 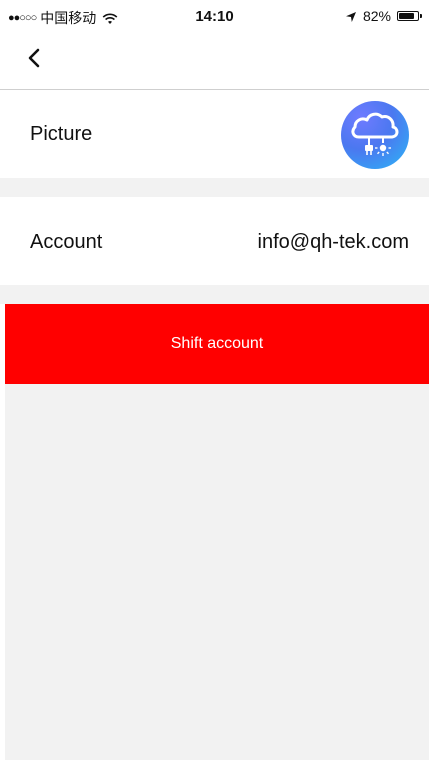 I want to click on signal-strength: ●●○○○, so click(x=22, y=18).